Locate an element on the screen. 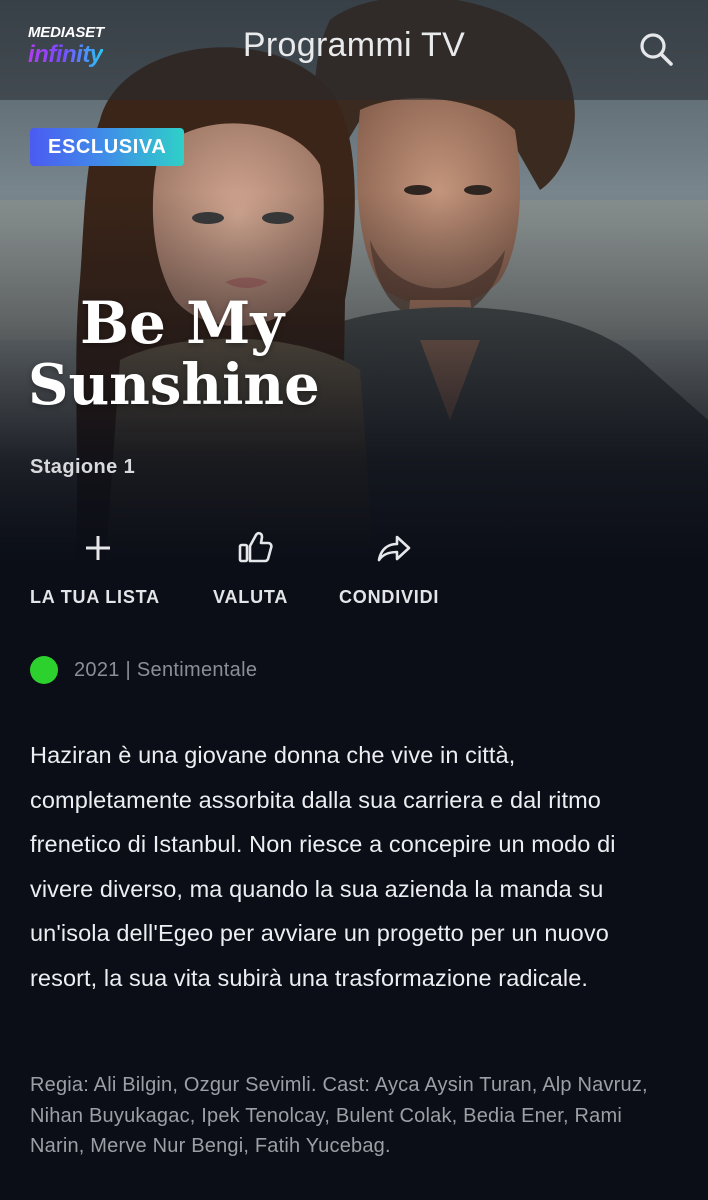 This screenshot has height=1200, width=708. share-label: CONDIVIDI is located at coordinates (389, 597).